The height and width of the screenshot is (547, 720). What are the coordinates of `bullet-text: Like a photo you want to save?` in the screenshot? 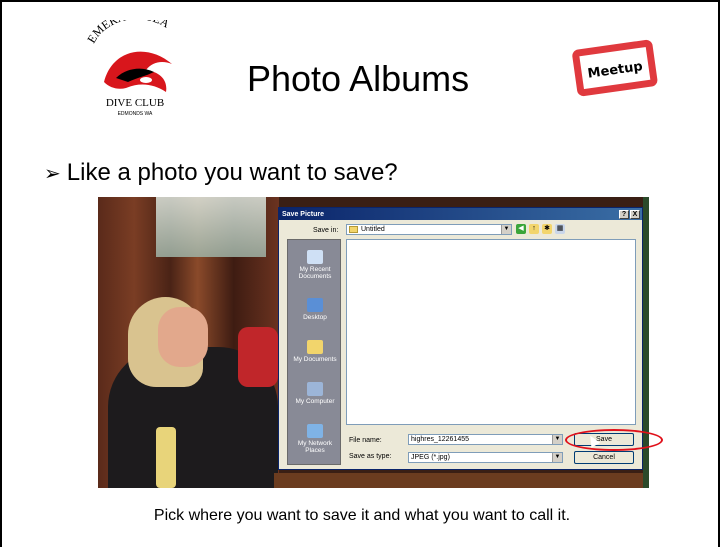 It's located at (232, 172).